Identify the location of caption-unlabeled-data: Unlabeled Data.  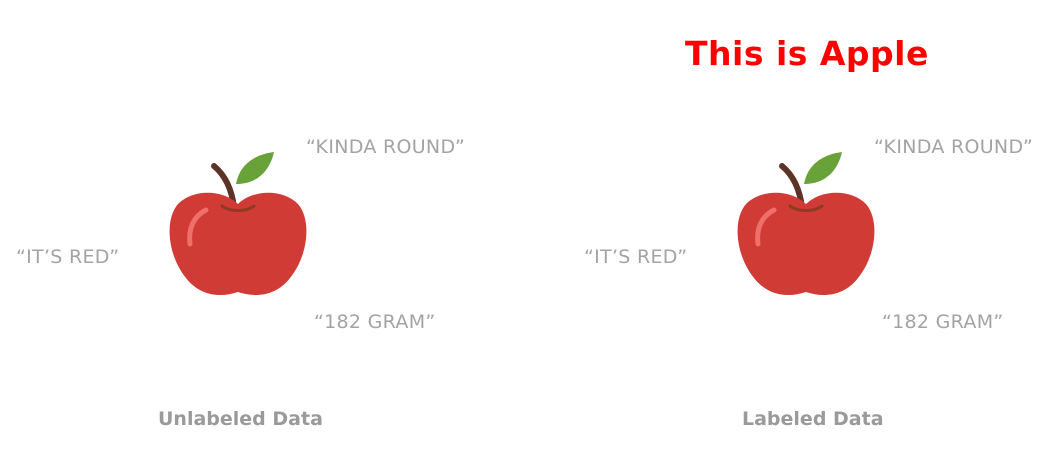
(240, 419).